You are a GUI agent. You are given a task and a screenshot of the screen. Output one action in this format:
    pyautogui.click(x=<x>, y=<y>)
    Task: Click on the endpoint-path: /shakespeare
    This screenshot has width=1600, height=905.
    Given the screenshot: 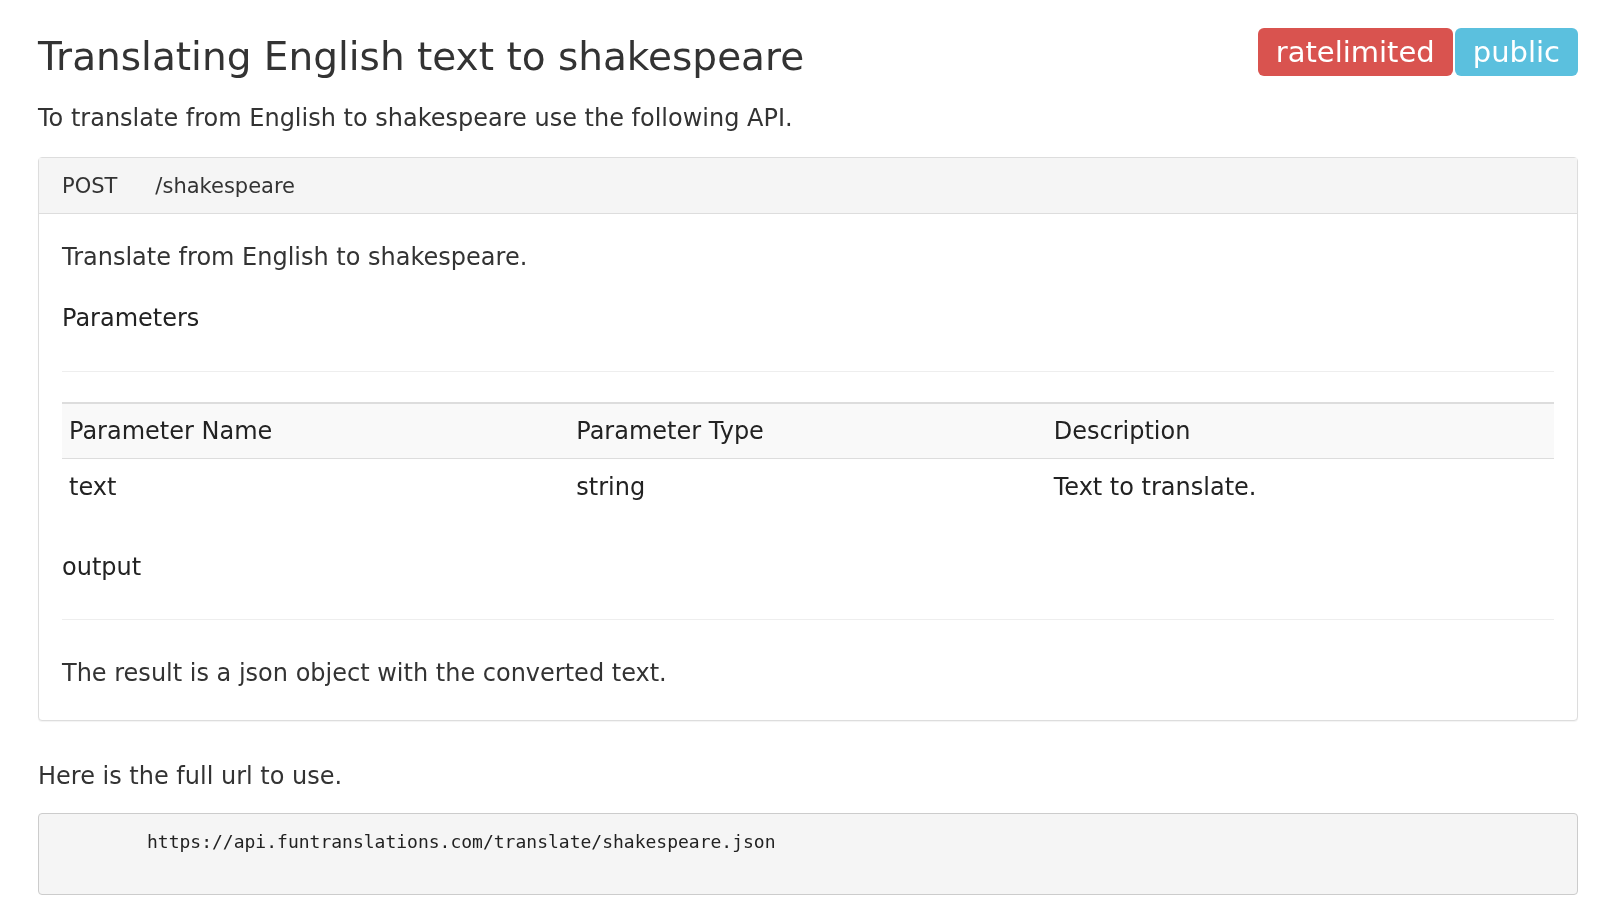 What is the action you would take?
    pyautogui.click(x=225, y=185)
    